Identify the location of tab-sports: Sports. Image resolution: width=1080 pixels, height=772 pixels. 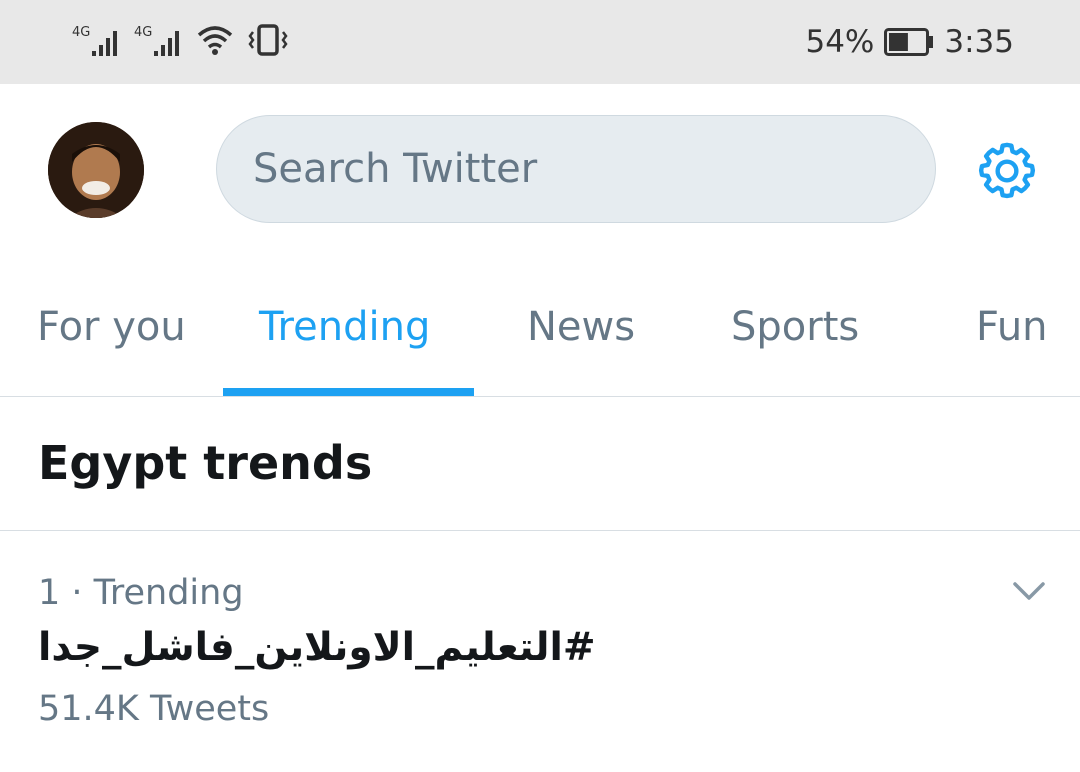
(795, 327).